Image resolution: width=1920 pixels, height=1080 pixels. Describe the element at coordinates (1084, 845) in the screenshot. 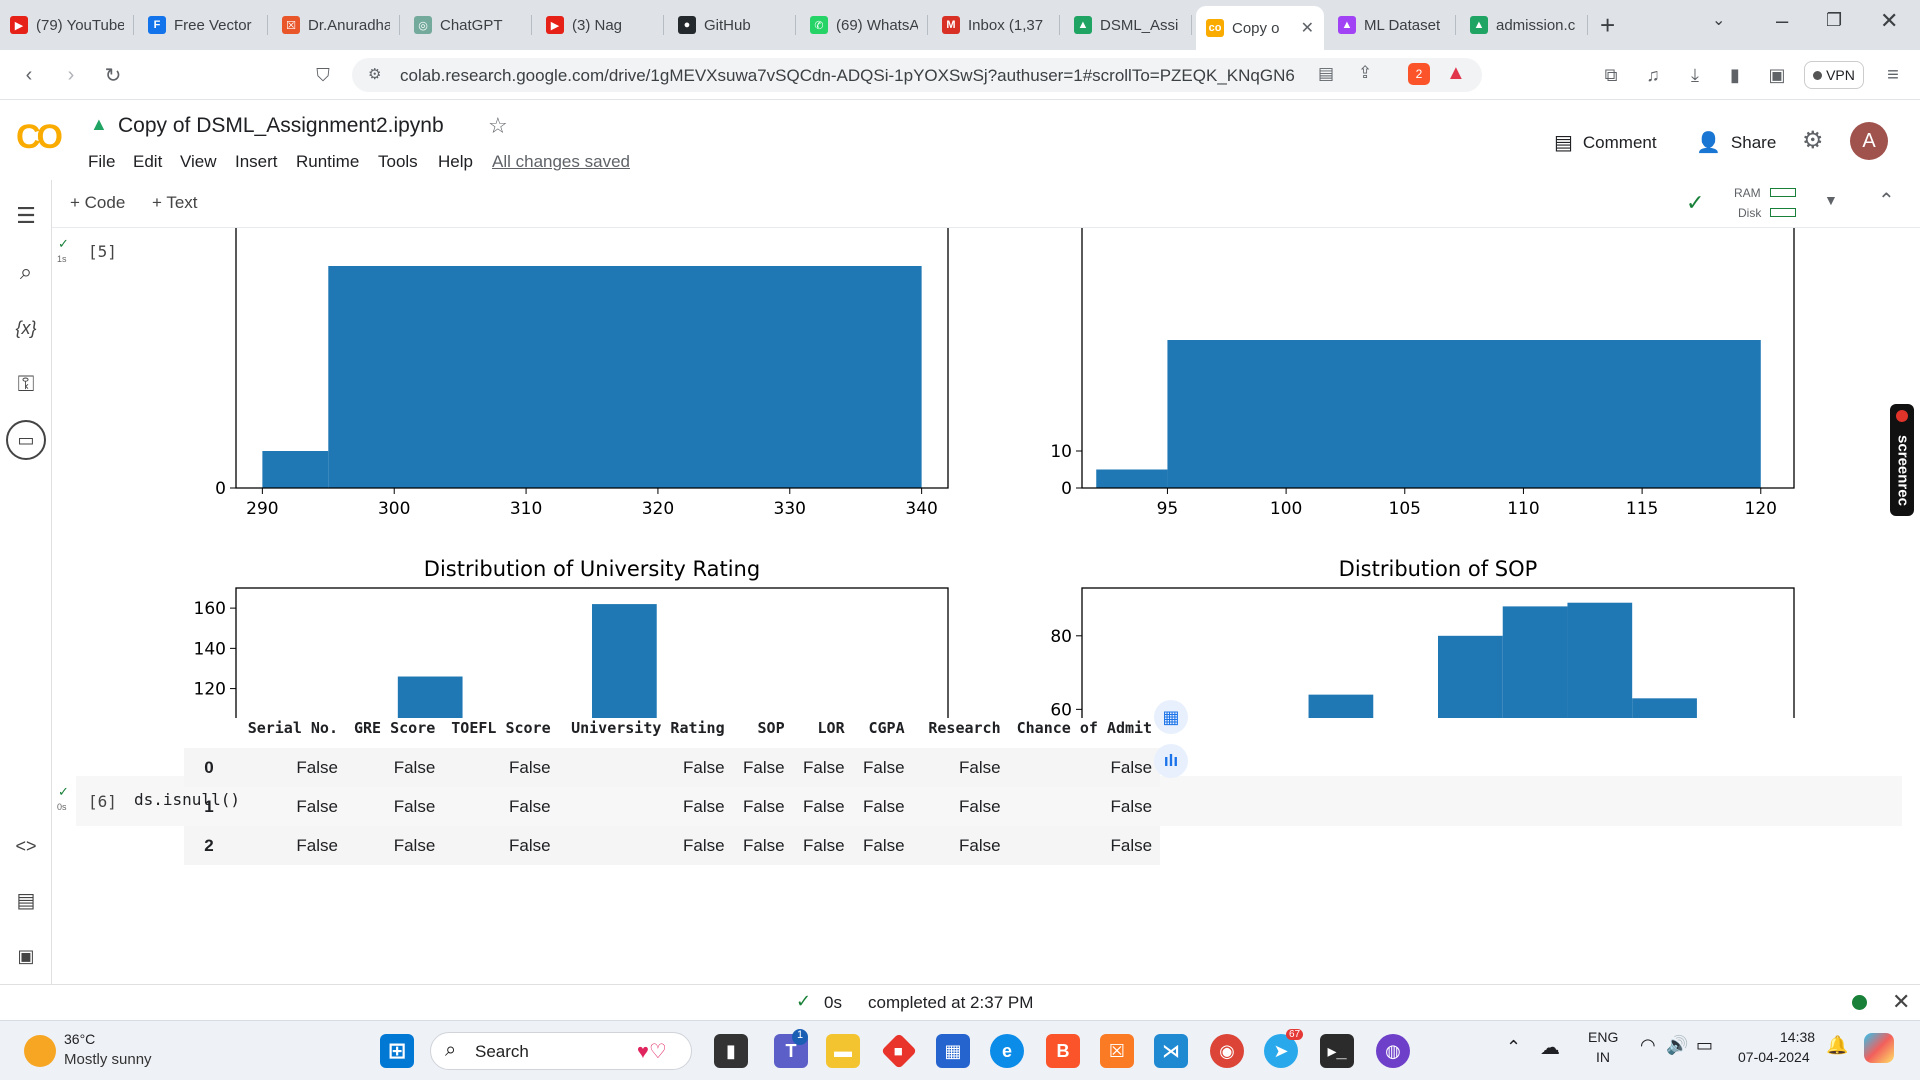

I see `table-cell: False` at that location.